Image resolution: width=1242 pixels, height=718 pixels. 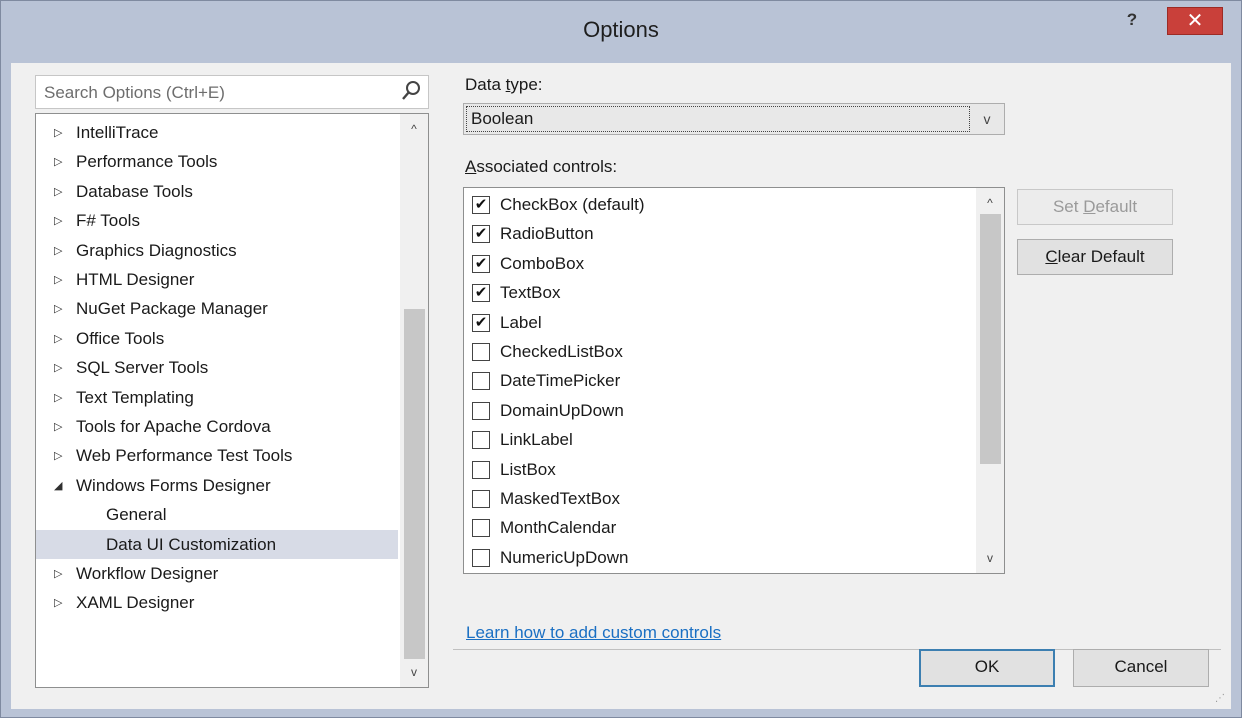 I want to click on tree-item-label: NuGet Package Manager, so click(x=172, y=309).